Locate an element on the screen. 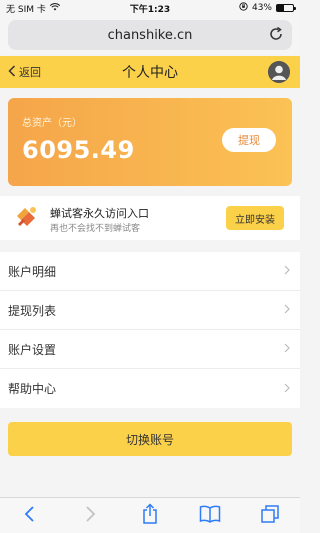 This screenshot has height=533, width=320. browser-url-area: chanshike.cn is located at coordinates (150, 35).